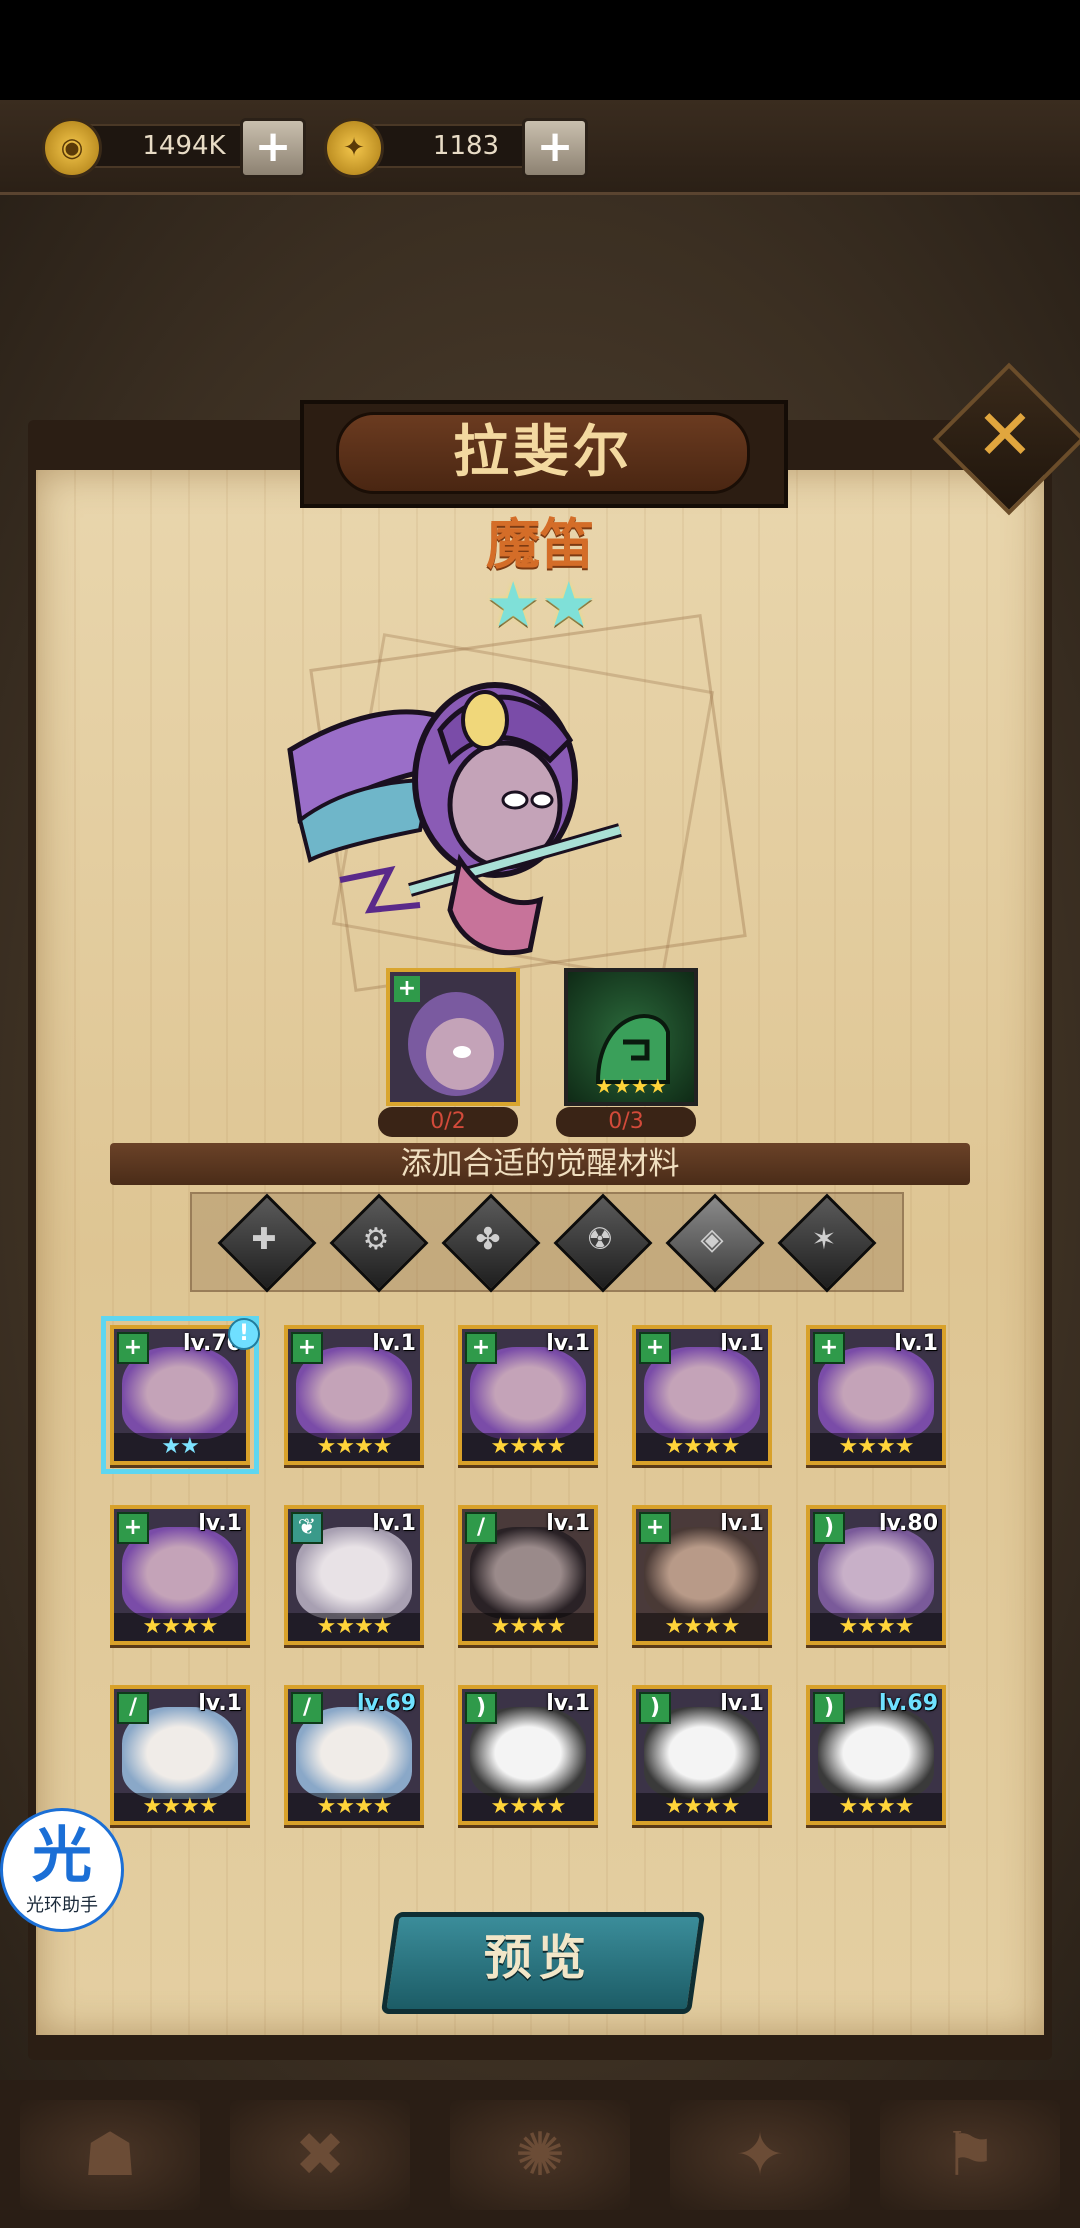  What do you see at coordinates (603, 1243) in the screenshot?
I see `faction-4-icon: ☢` at bounding box center [603, 1243].